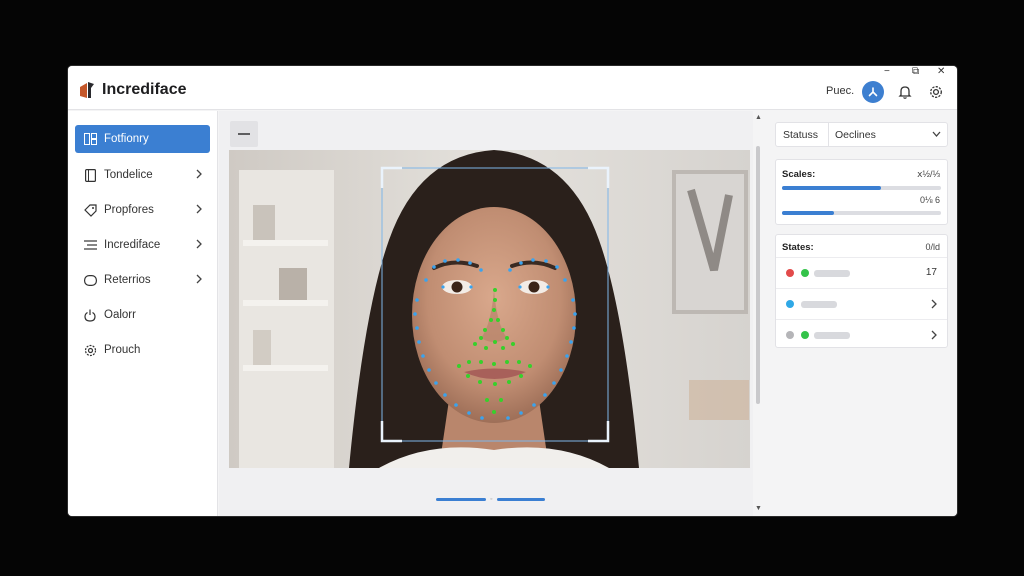 The height and width of the screenshot is (576, 1024). Describe the element at coordinates (144, 89) in the screenshot. I see `app-title: Incrediface` at that location.